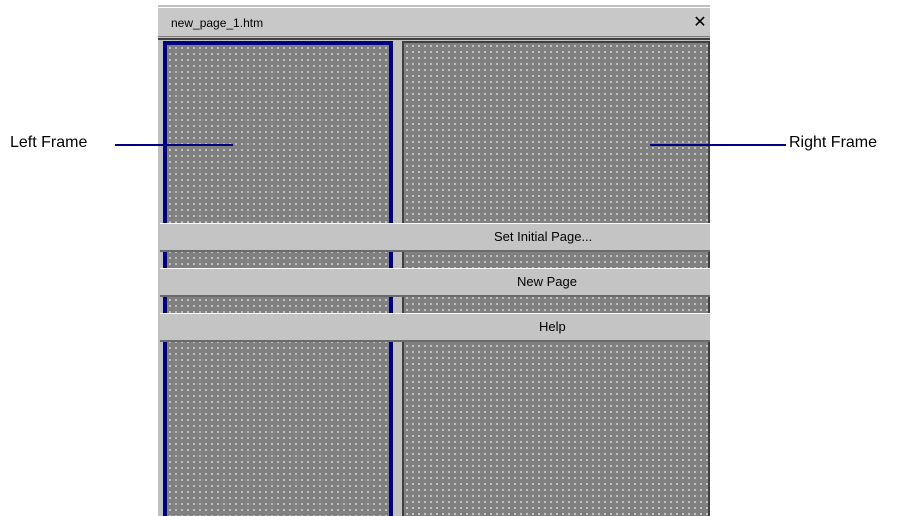  I want to click on new-page-button: New Page, so click(435, 282).